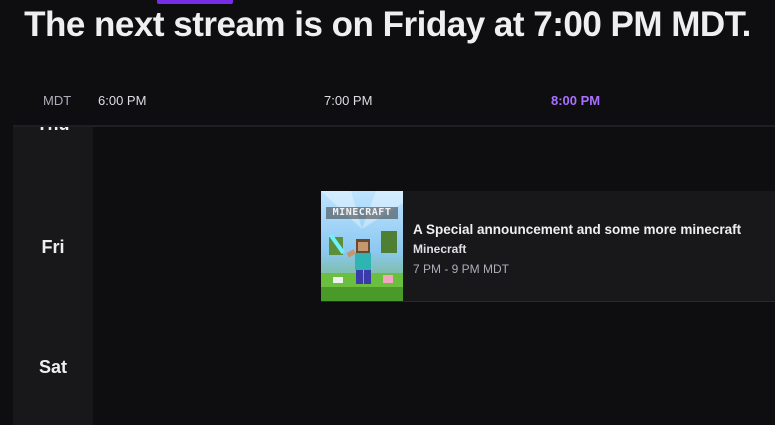 The width and height of the screenshot is (775, 425). What do you see at coordinates (57, 100) in the screenshot?
I see `timezone-label: MDT` at bounding box center [57, 100].